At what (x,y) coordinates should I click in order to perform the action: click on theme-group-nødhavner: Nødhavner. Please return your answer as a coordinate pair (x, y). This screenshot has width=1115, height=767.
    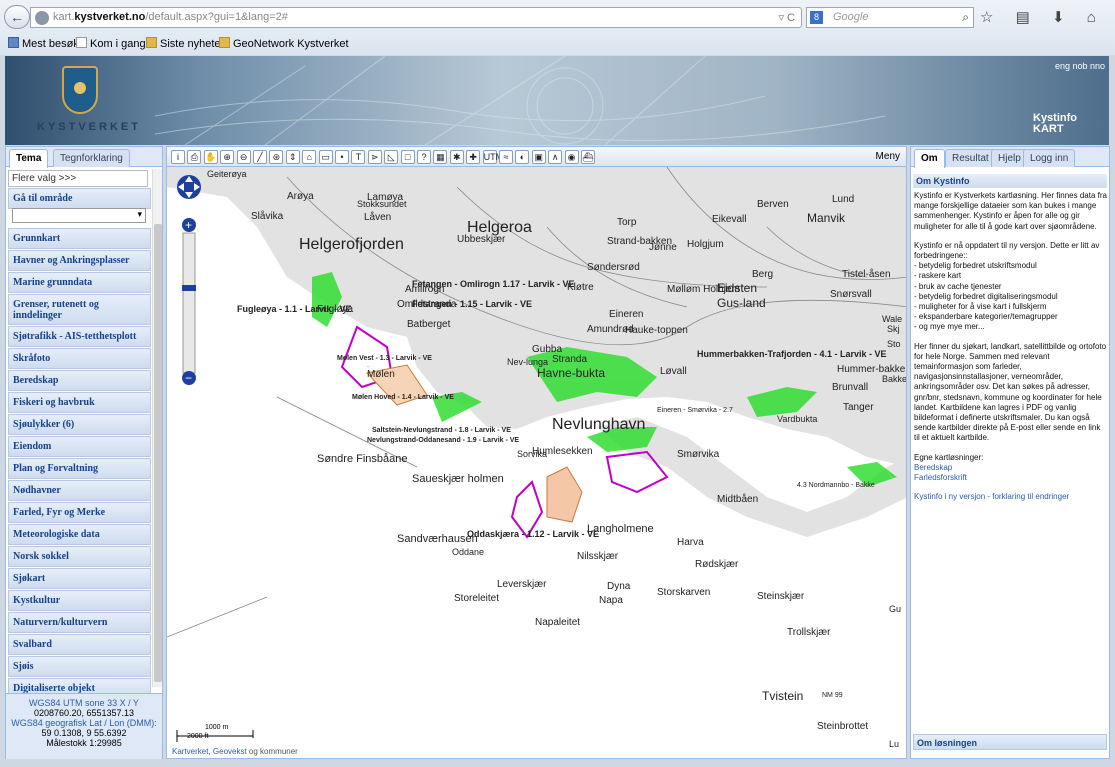
    Looking at the image, I should click on (79, 490).